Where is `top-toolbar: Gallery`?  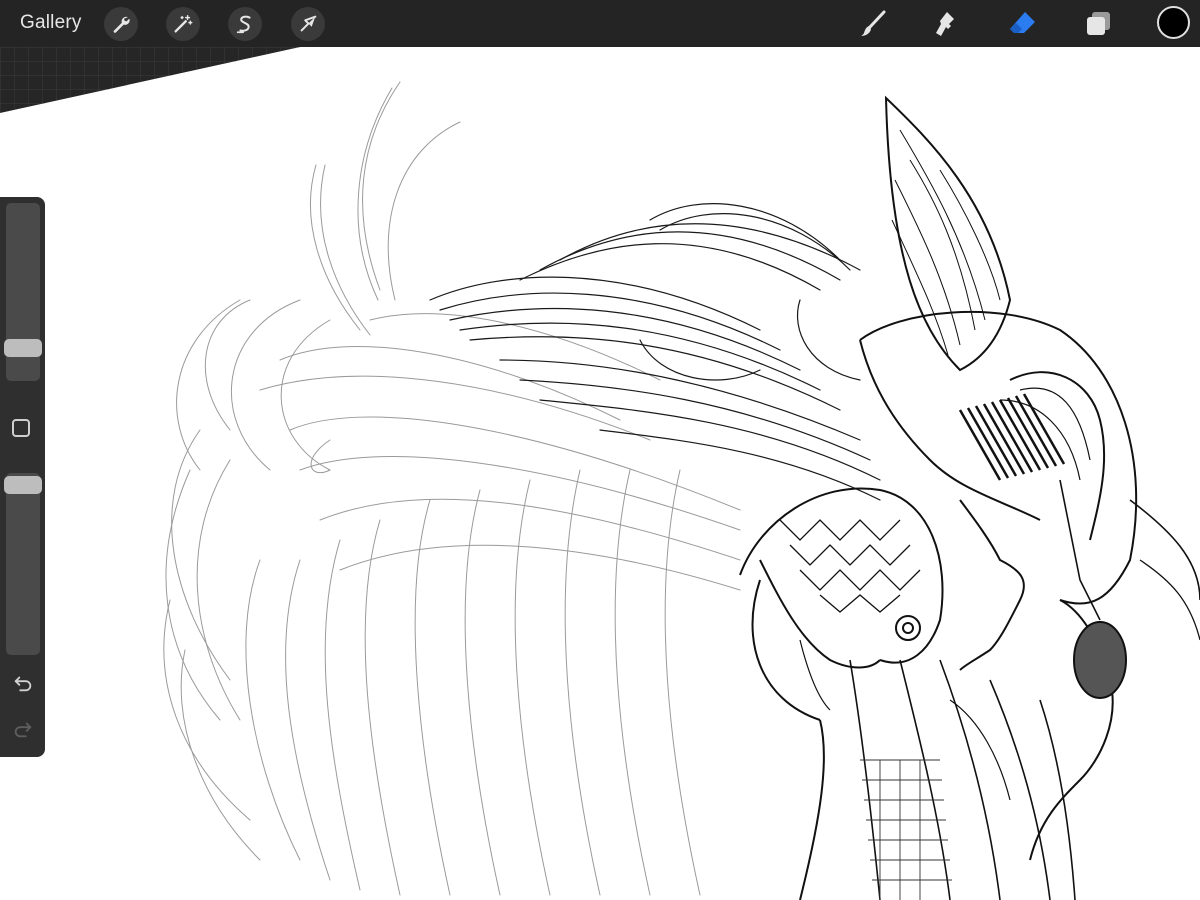 top-toolbar: Gallery is located at coordinates (600, 23).